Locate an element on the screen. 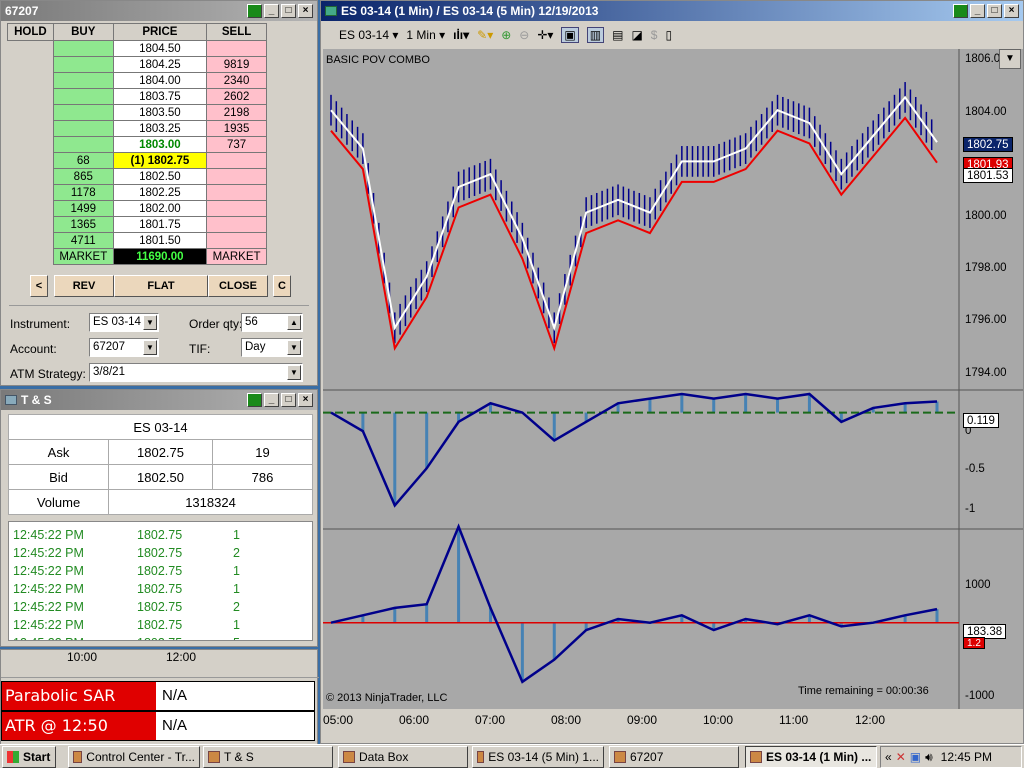 This screenshot has height=768, width=1024. close-position-button: CLOSE is located at coordinates (238, 286).